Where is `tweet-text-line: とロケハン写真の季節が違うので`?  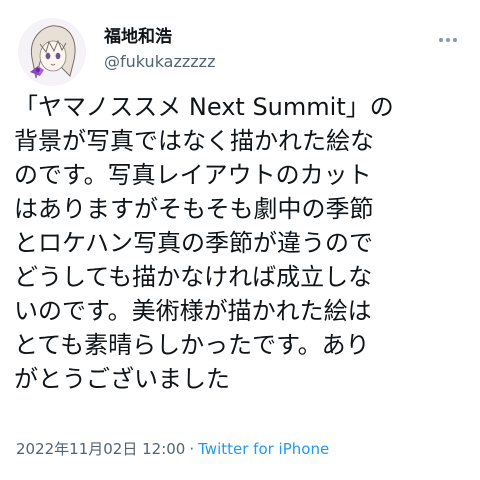 tweet-text-line: とロケハン写真の季節が違うので is located at coordinates (194, 243).